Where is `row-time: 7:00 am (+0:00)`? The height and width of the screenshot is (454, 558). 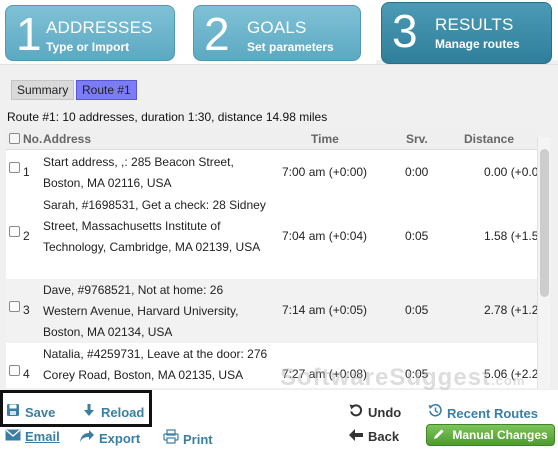
row-time: 7:00 am (+0:00) is located at coordinates (325, 172).